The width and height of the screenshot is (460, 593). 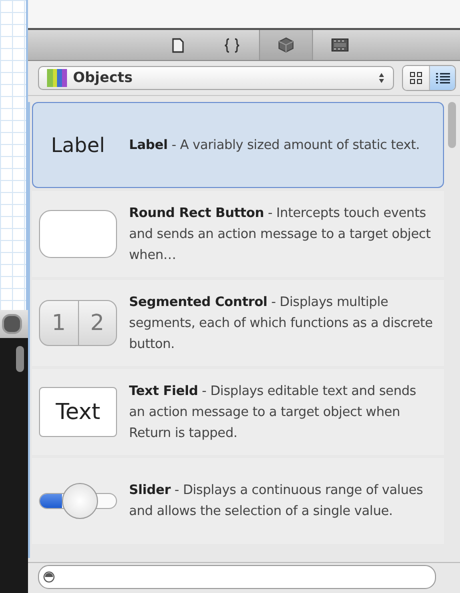 I want to click on library-item: Slider - Displays a continuous range of values and allows the selection of a single value., so click(x=238, y=501).